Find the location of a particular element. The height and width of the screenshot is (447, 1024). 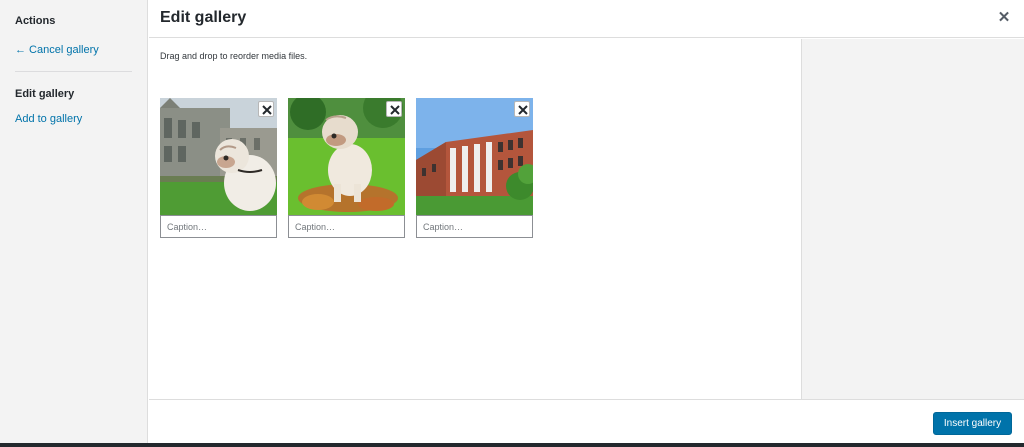

modal-toolbar: Insert gallery is located at coordinates (586, 421).